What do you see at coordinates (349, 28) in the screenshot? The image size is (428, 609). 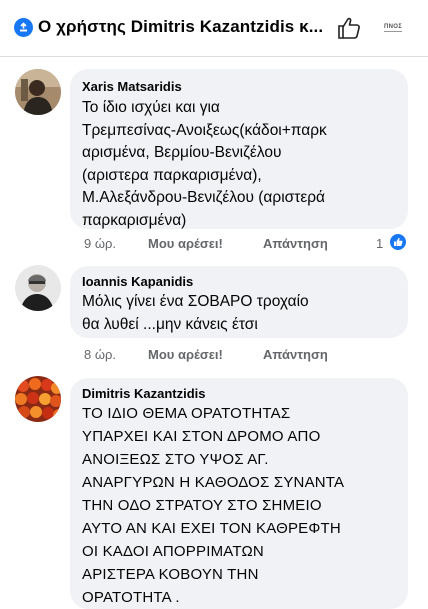 I see `like-outline-icon` at bounding box center [349, 28].